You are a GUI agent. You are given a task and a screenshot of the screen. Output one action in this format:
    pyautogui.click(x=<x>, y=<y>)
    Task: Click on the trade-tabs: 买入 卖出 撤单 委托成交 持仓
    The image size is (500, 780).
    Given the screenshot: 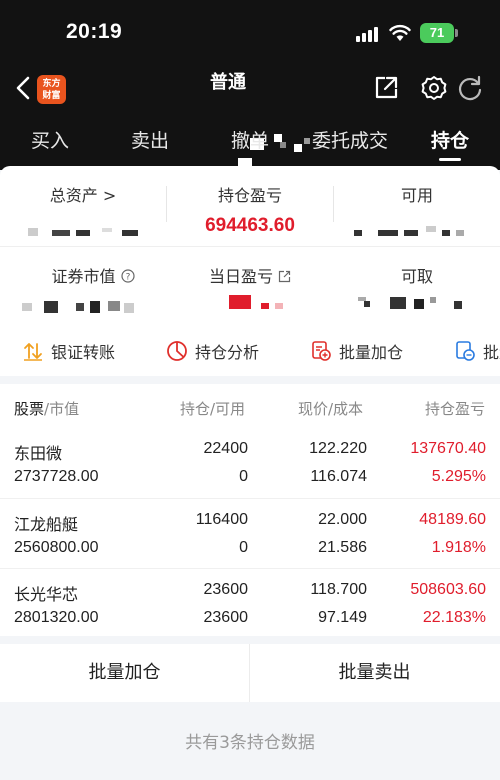 What is the action you would take?
    pyautogui.click(x=250, y=142)
    